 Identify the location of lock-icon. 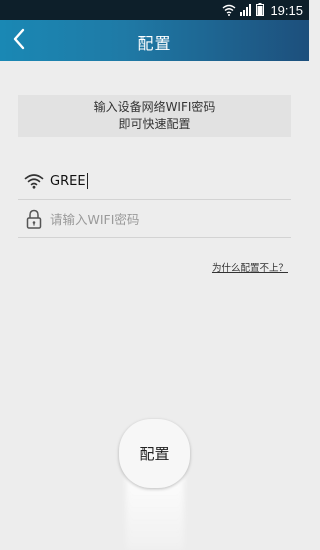
(34, 219).